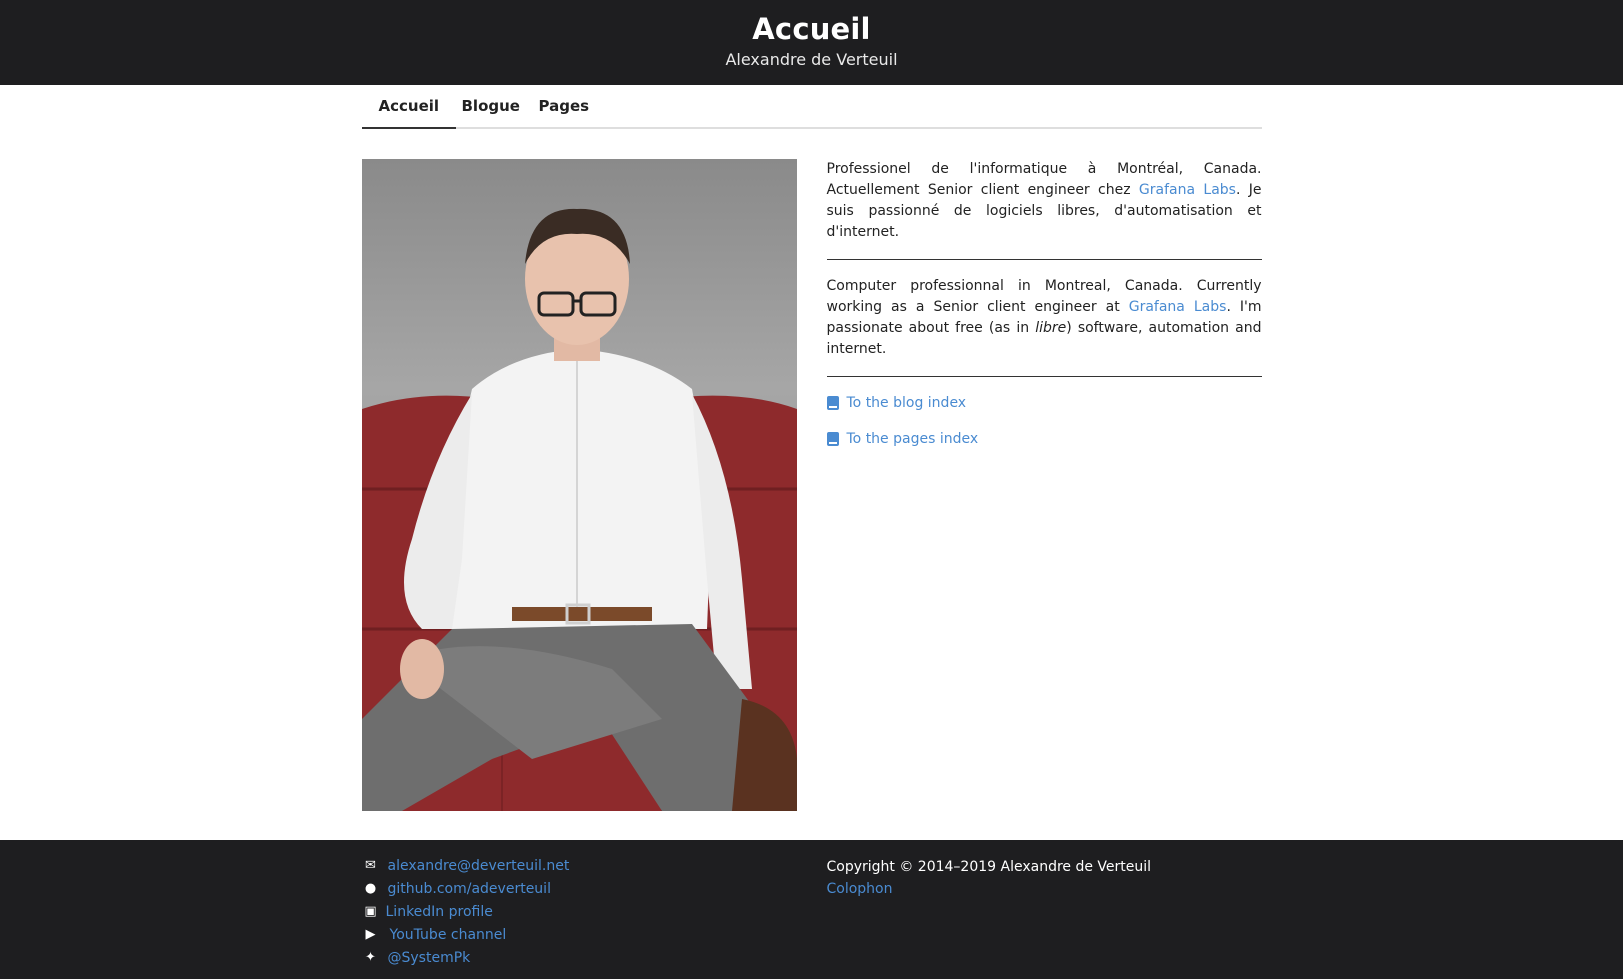 The image size is (1623, 979). I want to click on pages-index-link-row: To the pages index, so click(1044, 439).